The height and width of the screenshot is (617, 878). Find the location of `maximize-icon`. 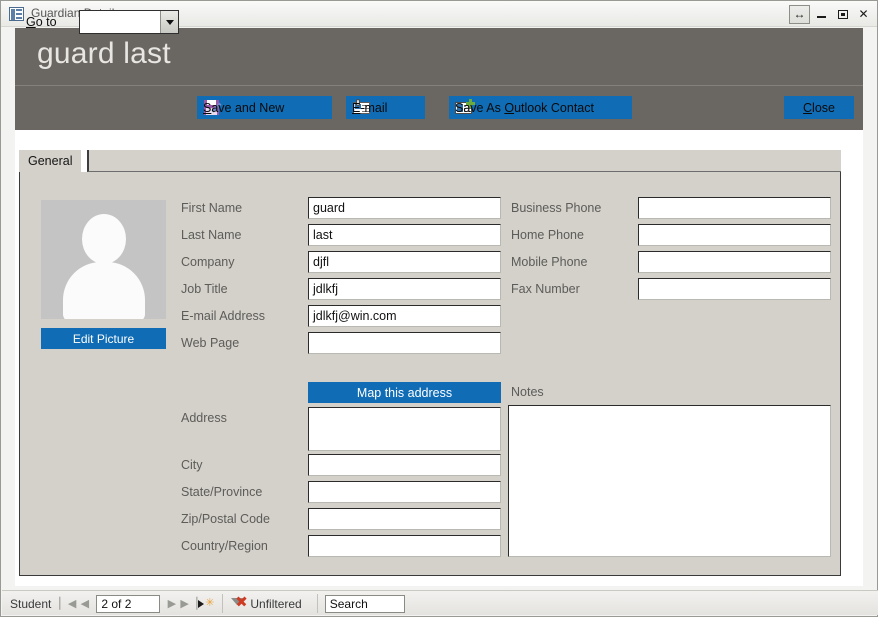

maximize-icon is located at coordinates (842, 14).